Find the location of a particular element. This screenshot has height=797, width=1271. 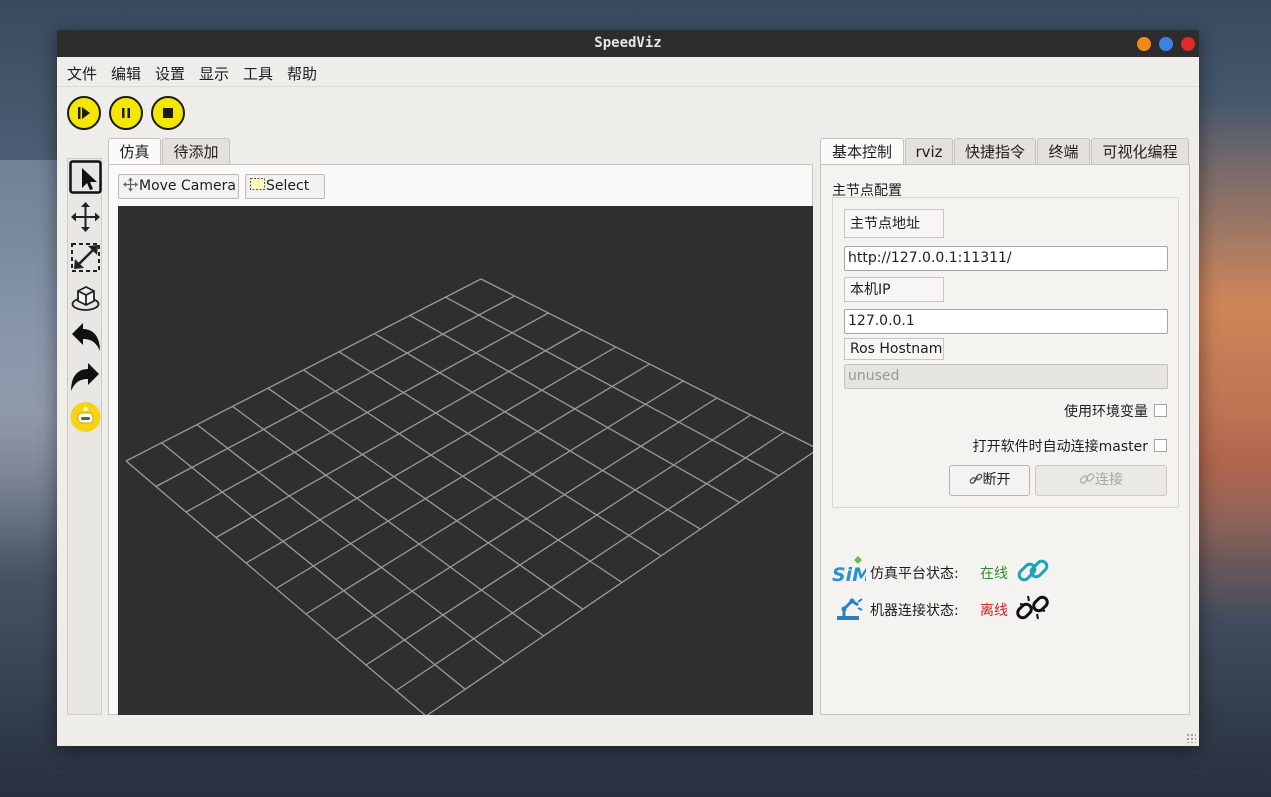

move-tool is located at coordinates (85, 217).